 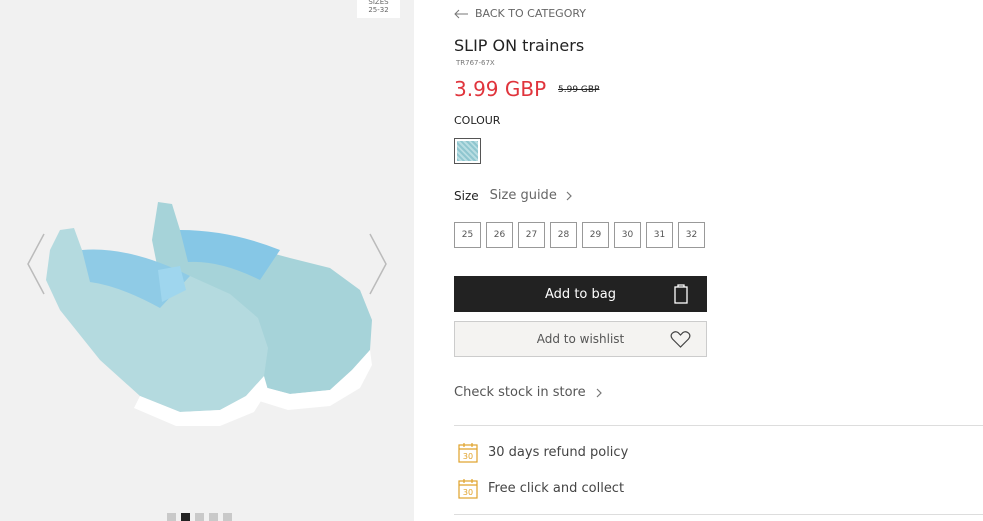 I want to click on check-stock-label: Check stock in store, so click(x=520, y=392).